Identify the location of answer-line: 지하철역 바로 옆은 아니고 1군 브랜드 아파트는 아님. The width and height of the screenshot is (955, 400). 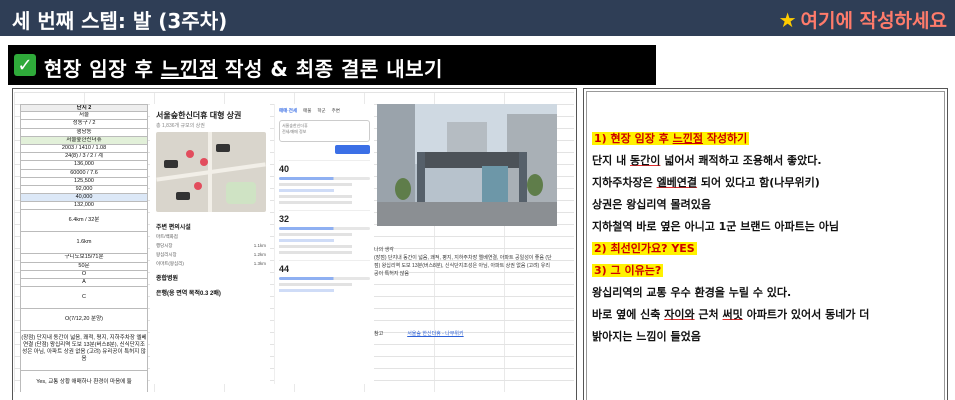
(715, 226).